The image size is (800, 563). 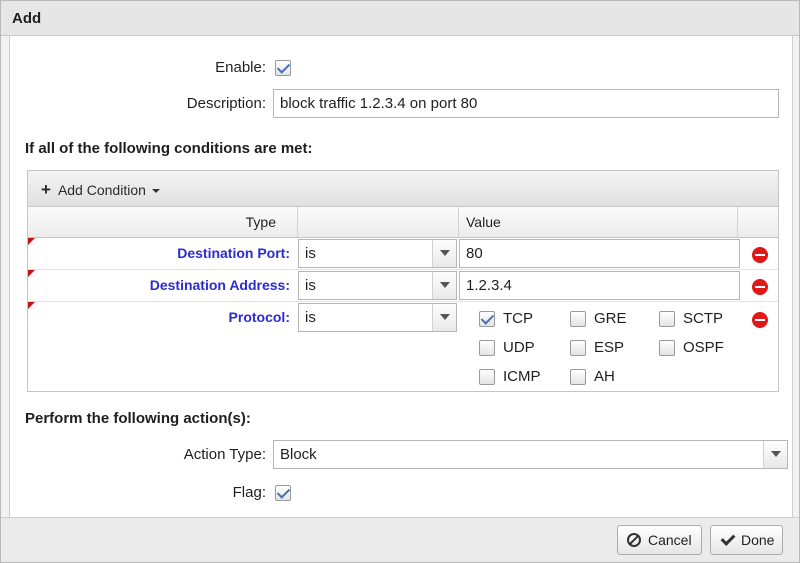 What do you see at coordinates (526, 103) in the screenshot?
I see `description-input: block traffic 1.2.3.4 on port 80` at bounding box center [526, 103].